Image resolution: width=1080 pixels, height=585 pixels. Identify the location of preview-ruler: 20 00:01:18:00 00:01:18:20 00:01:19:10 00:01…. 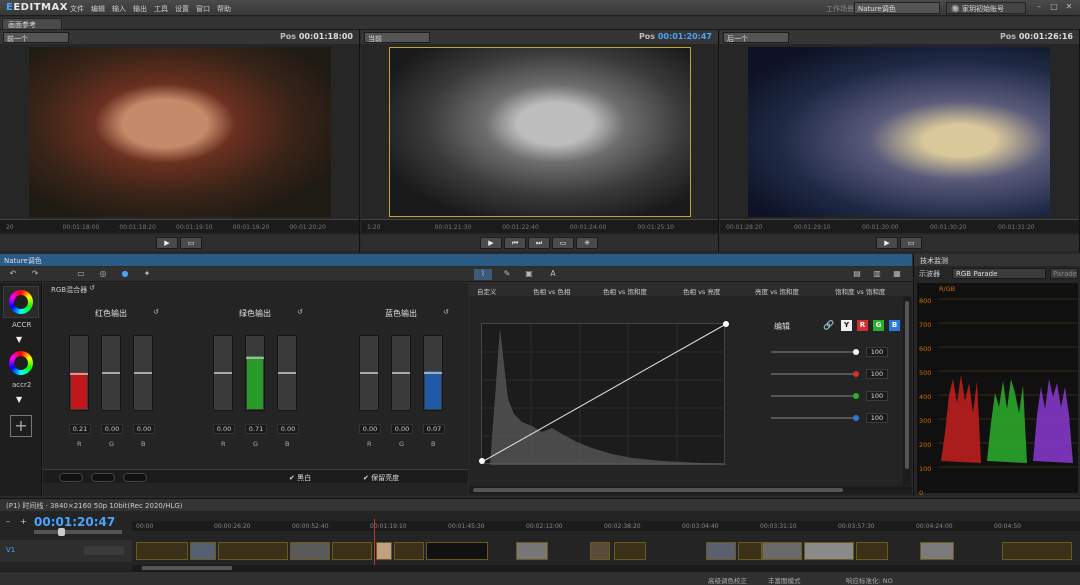
(179, 226).